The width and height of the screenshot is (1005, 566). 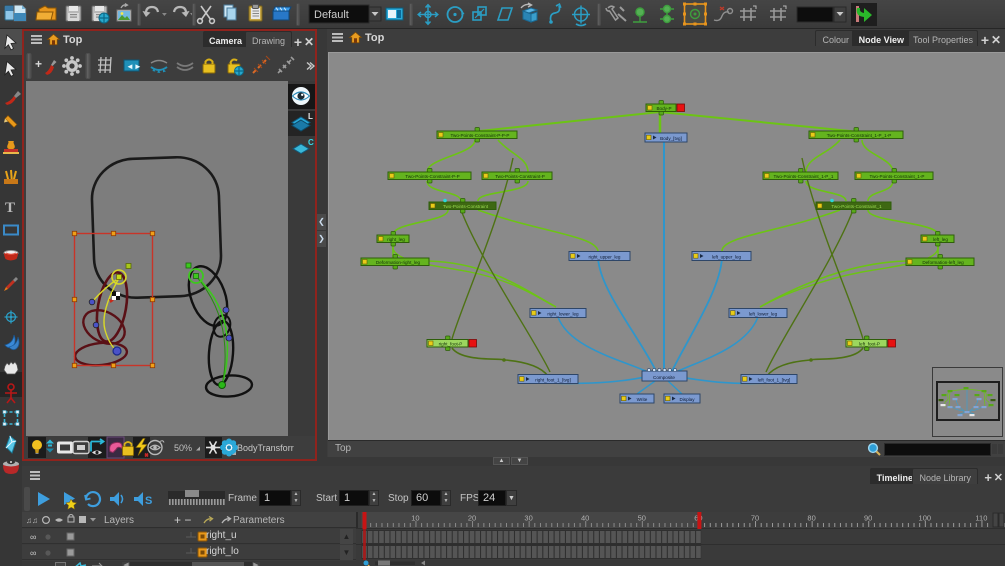 What do you see at coordinates (10, 208) in the screenshot?
I see `svg-text: T` at bounding box center [10, 208].